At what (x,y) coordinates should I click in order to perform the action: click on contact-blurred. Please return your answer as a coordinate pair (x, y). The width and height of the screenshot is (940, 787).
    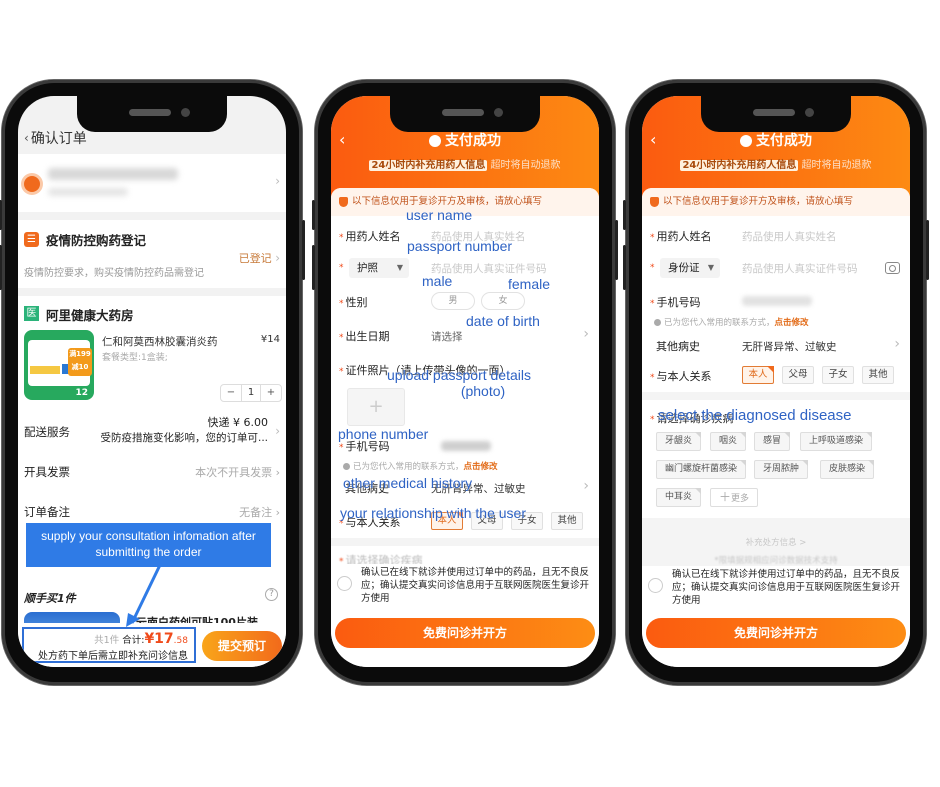
    Looking at the image, I should click on (88, 192).